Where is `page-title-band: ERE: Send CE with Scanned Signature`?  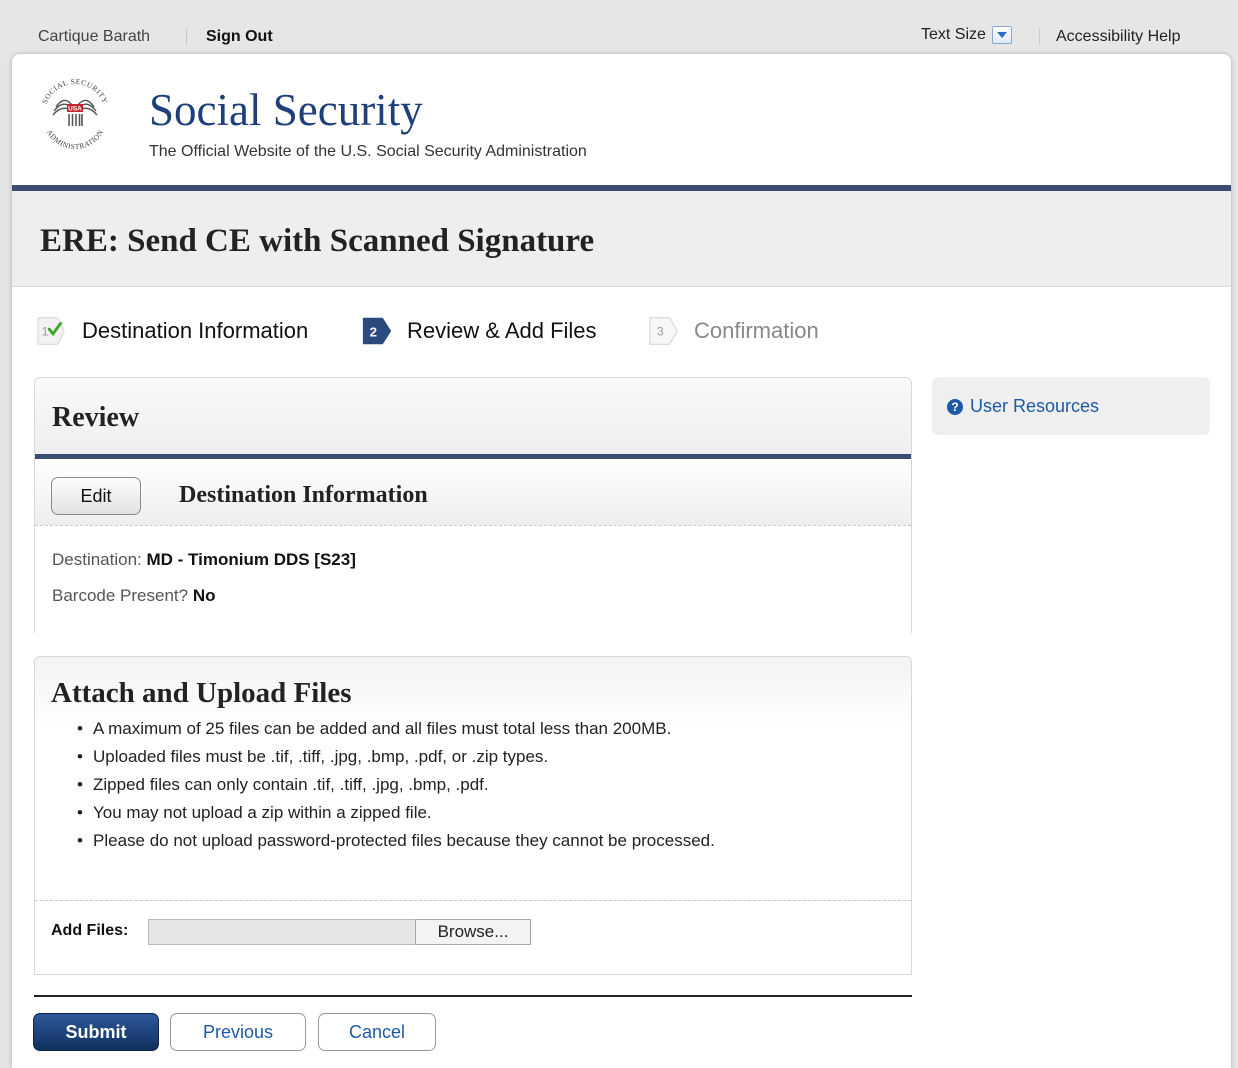 page-title-band: ERE: Send CE with Scanned Signature is located at coordinates (621, 239).